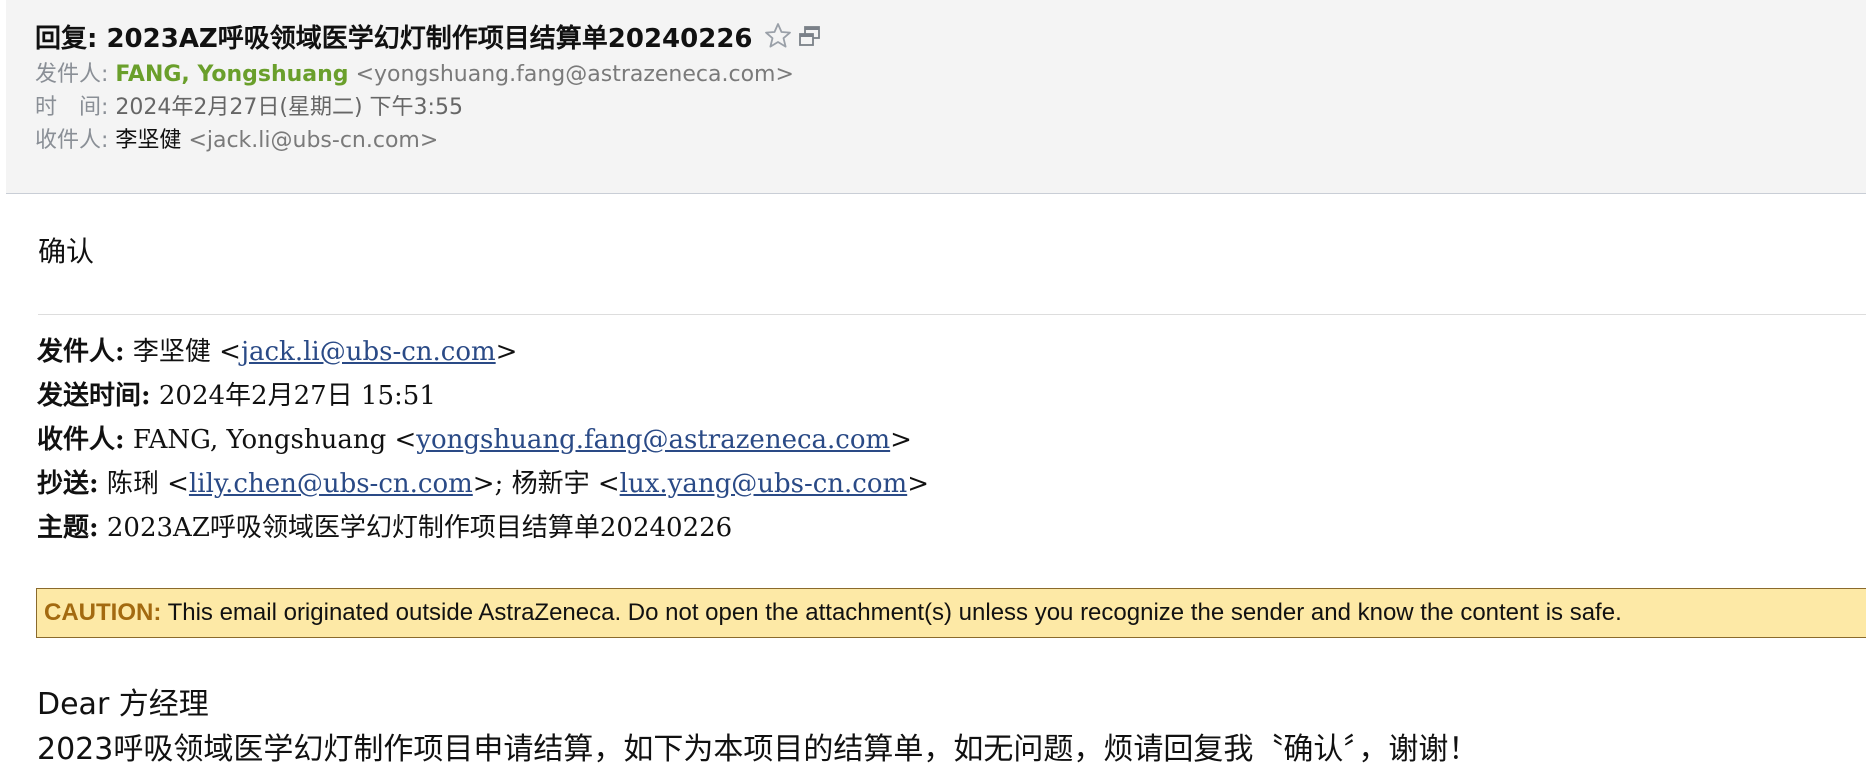 The width and height of the screenshot is (1866, 782). I want to click on quoted-from-email-link: jack.li@ubs-cn.com, so click(368, 352).